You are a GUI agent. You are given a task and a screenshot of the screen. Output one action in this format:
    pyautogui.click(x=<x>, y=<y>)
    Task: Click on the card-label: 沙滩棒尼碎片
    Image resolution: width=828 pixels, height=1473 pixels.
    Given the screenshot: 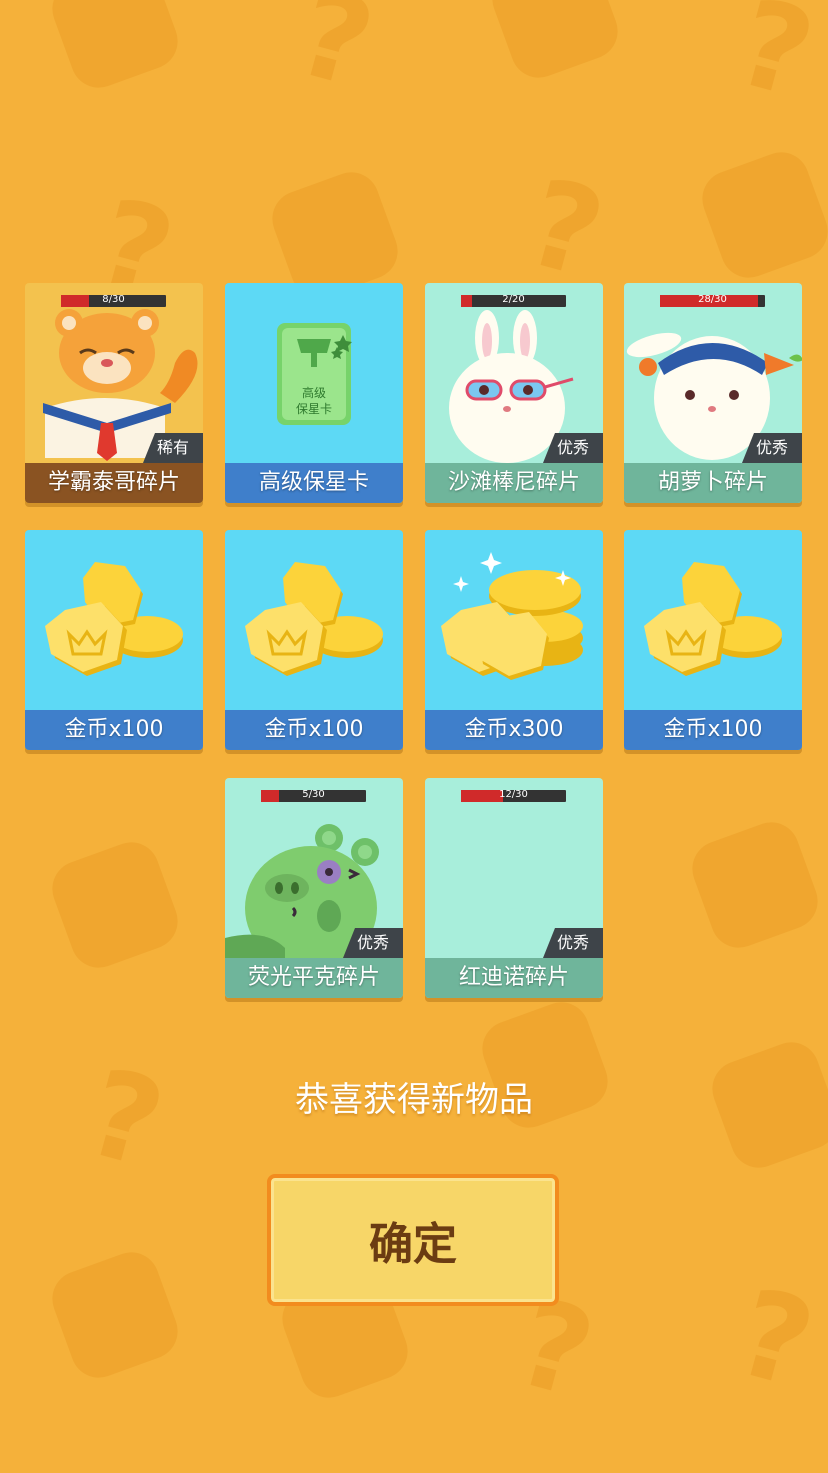 What is the action you would take?
    pyautogui.click(x=514, y=483)
    